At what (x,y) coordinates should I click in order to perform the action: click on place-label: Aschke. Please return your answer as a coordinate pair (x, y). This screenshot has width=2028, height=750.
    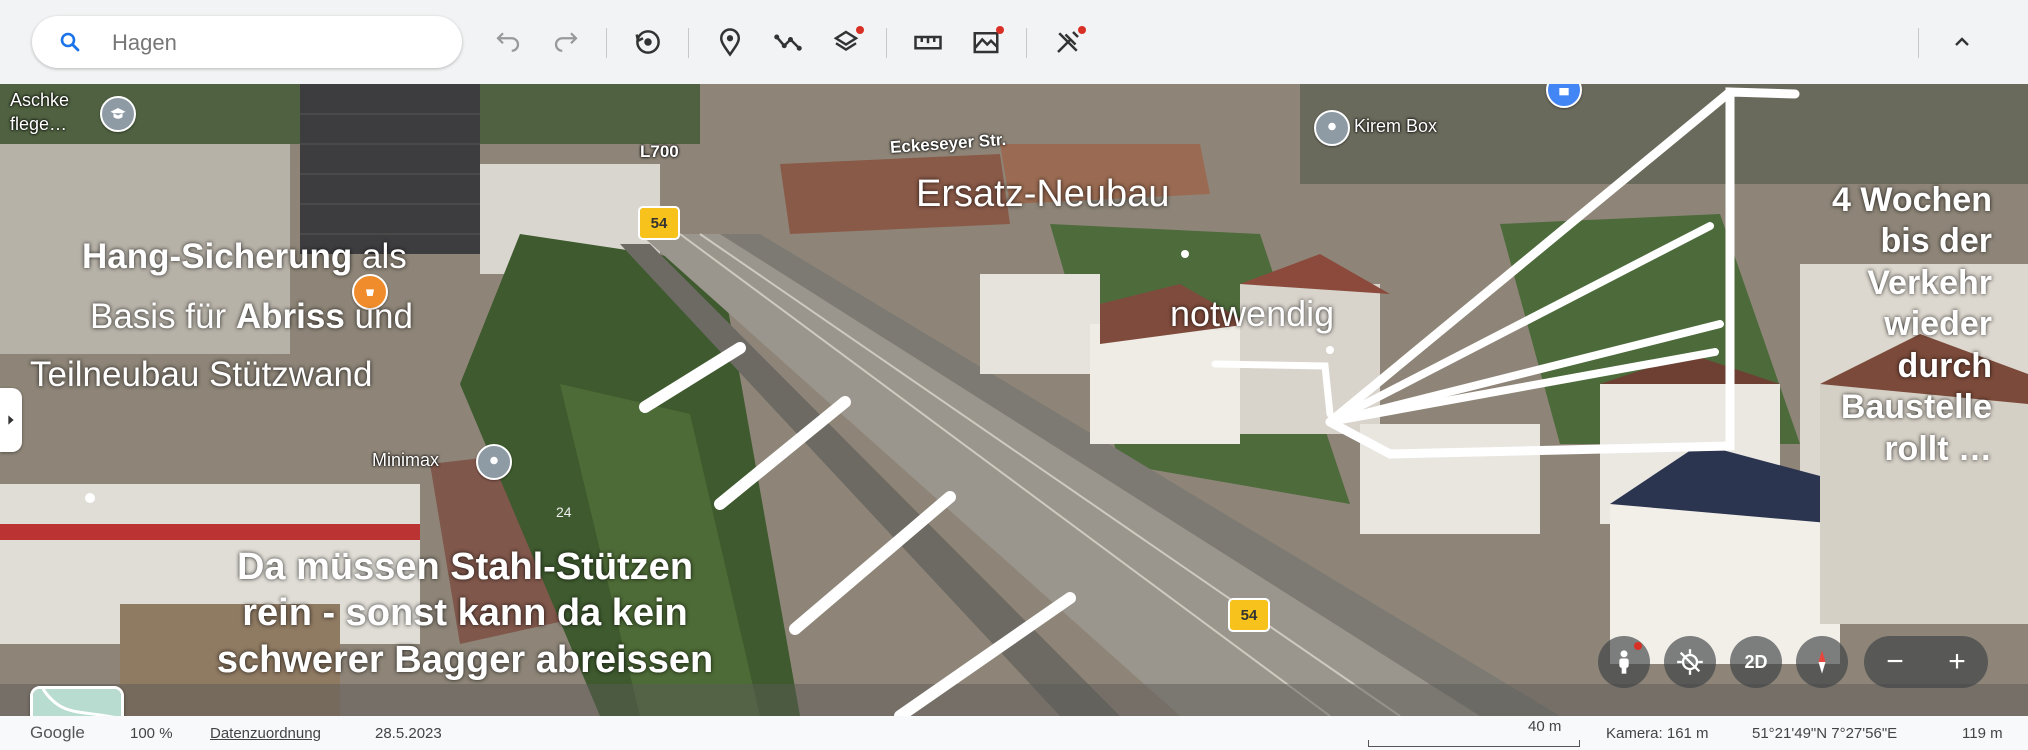
    Looking at the image, I should click on (39, 100).